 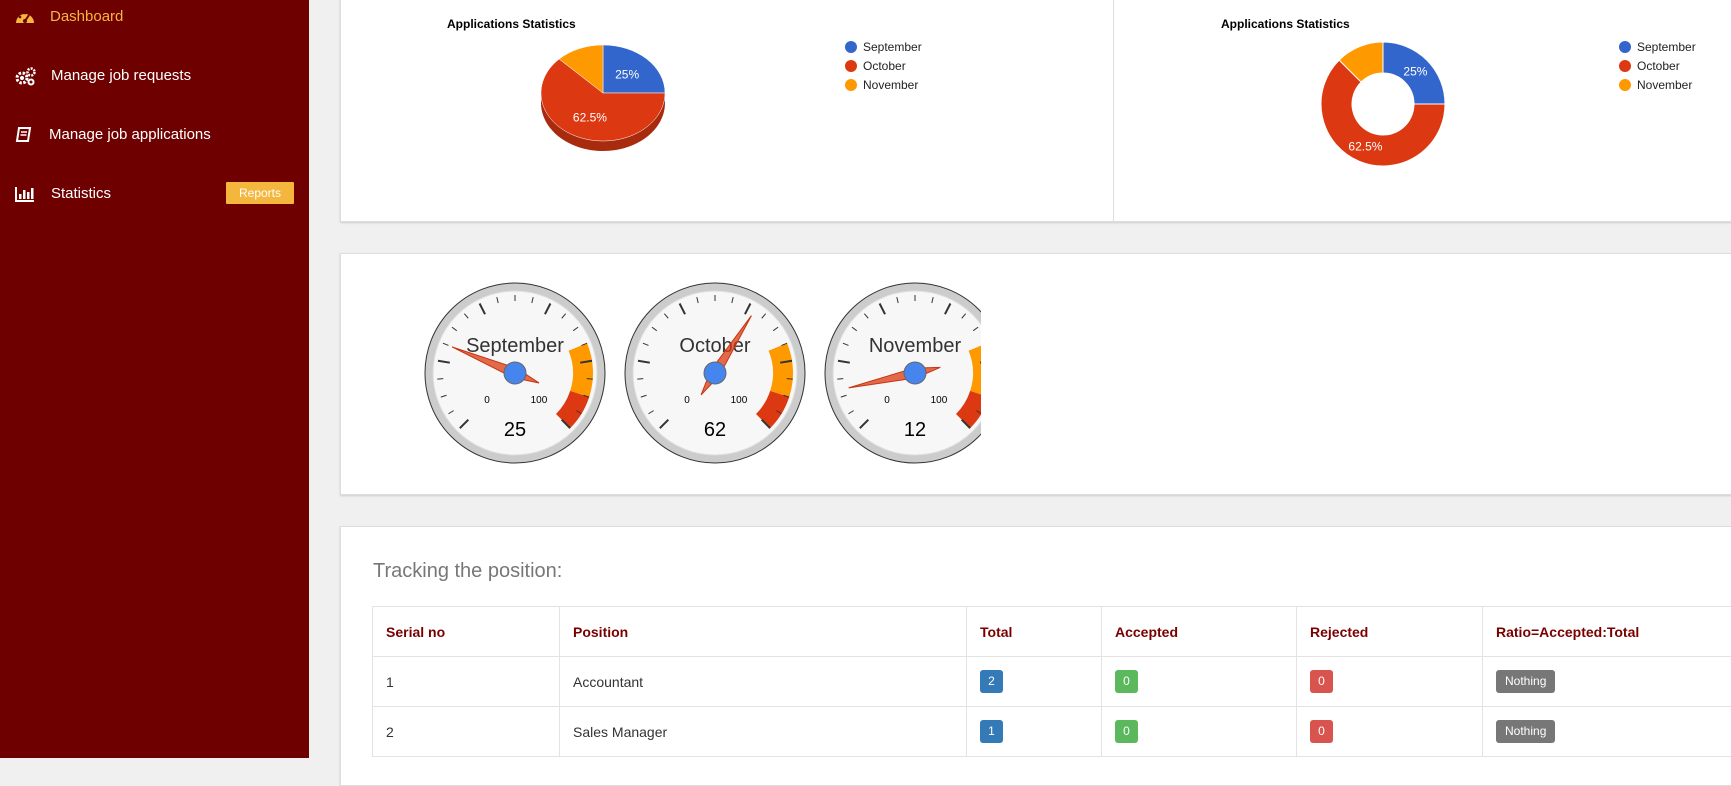 What do you see at coordinates (1607, 632) in the screenshot?
I see `column-header: Ratio=Accepted:Total` at bounding box center [1607, 632].